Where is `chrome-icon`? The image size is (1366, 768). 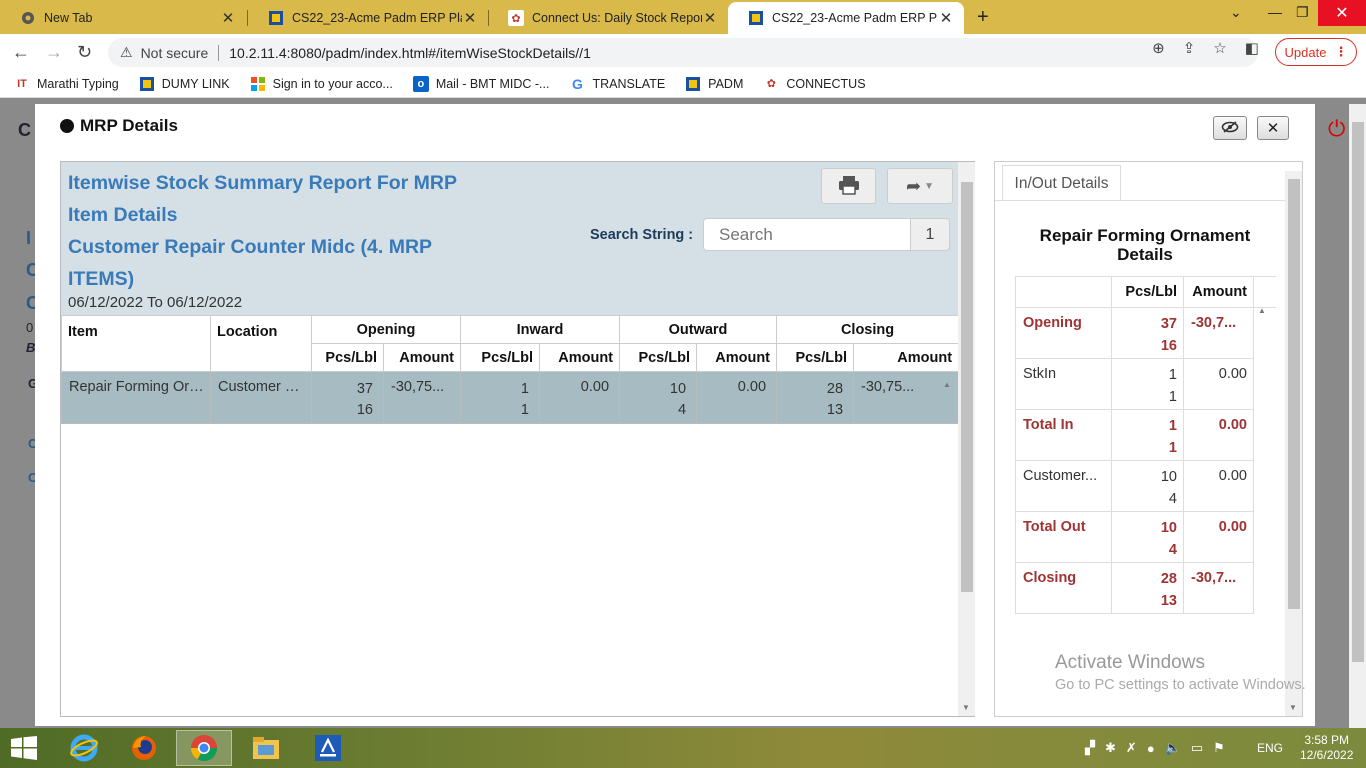 chrome-icon is located at coordinates (28, 18).